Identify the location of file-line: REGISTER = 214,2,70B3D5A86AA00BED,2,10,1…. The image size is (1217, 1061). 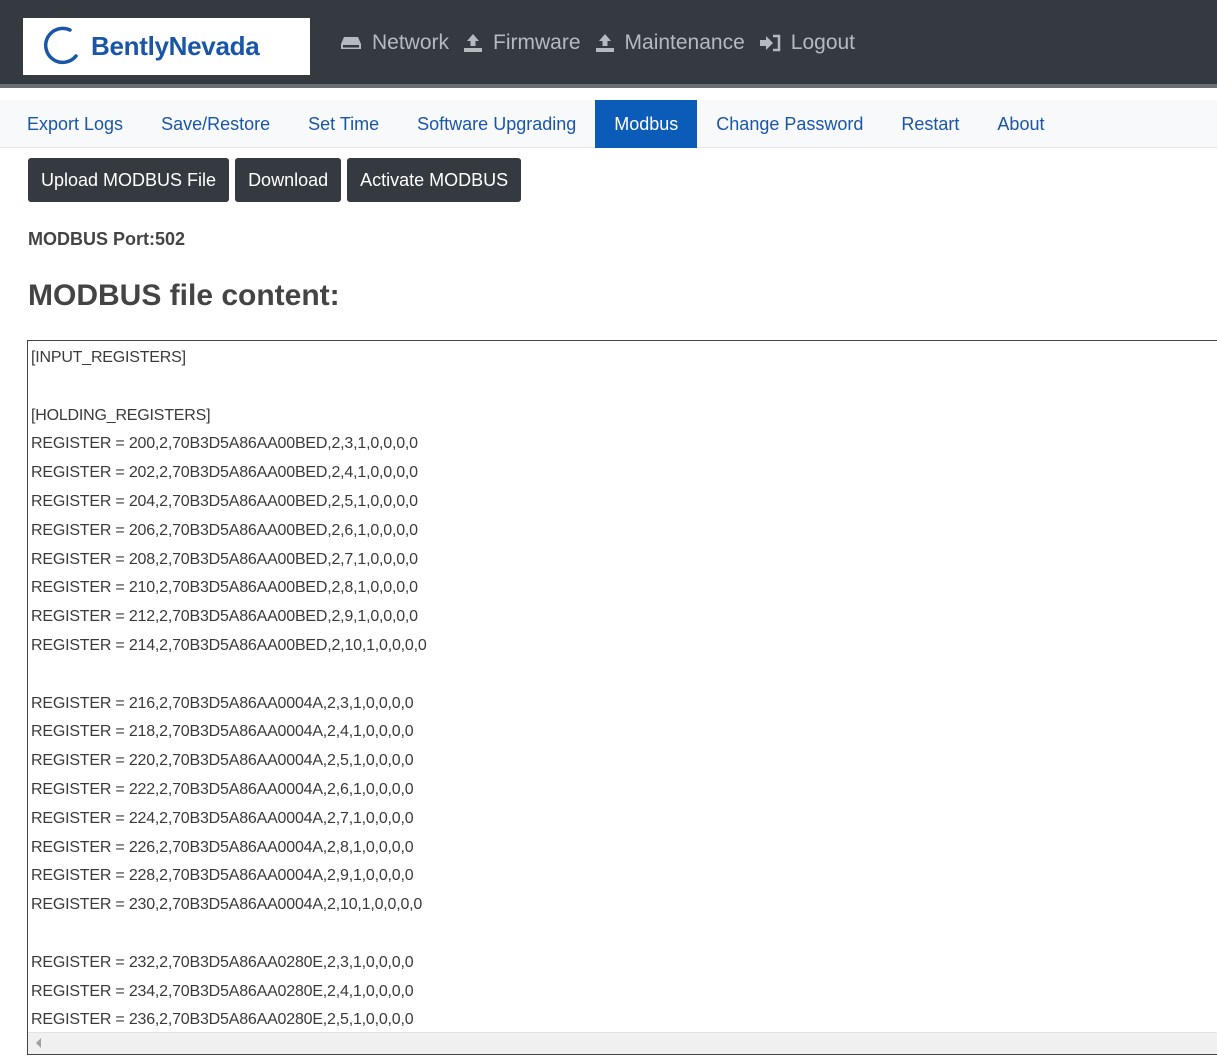
(229, 645).